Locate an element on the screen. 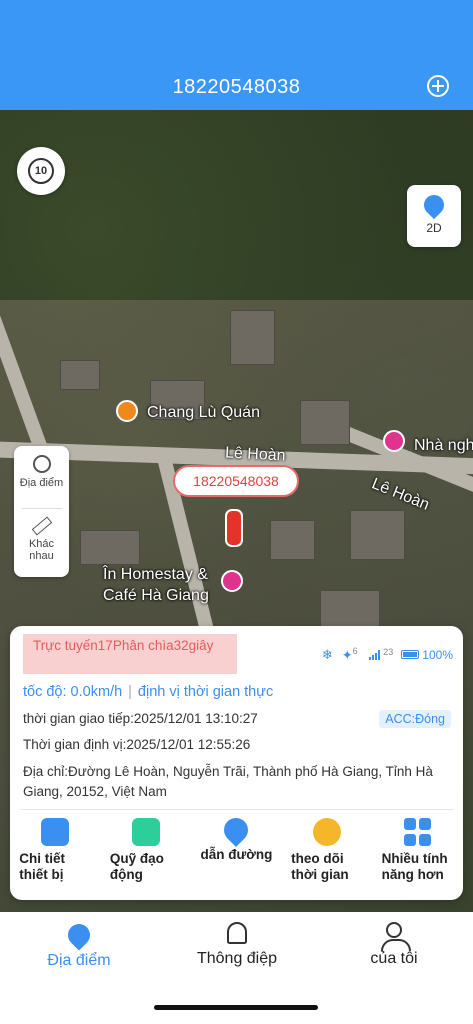 Image resolution: width=473 pixels, height=1024 pixels. speed-row: tốc độ: 0.0km/h | định vị thời gian thực is located at coordinates (148, 692).